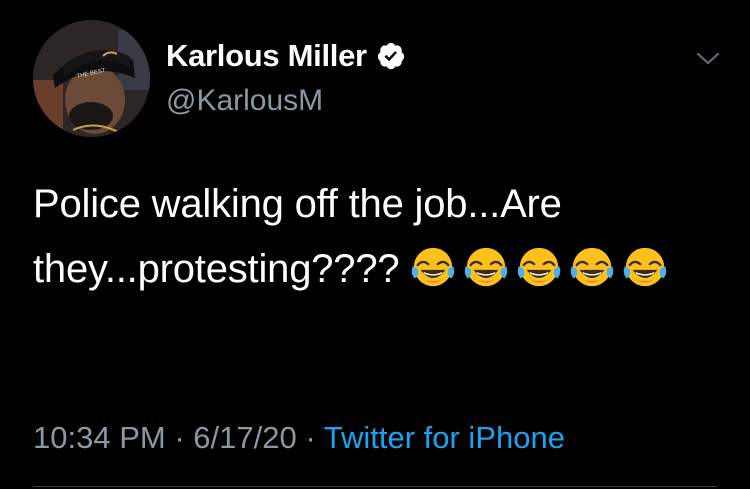 The width and height of the screenshot is (750, 489). I want to click on author-display-name: Karlous Miller, so click(266, 56).